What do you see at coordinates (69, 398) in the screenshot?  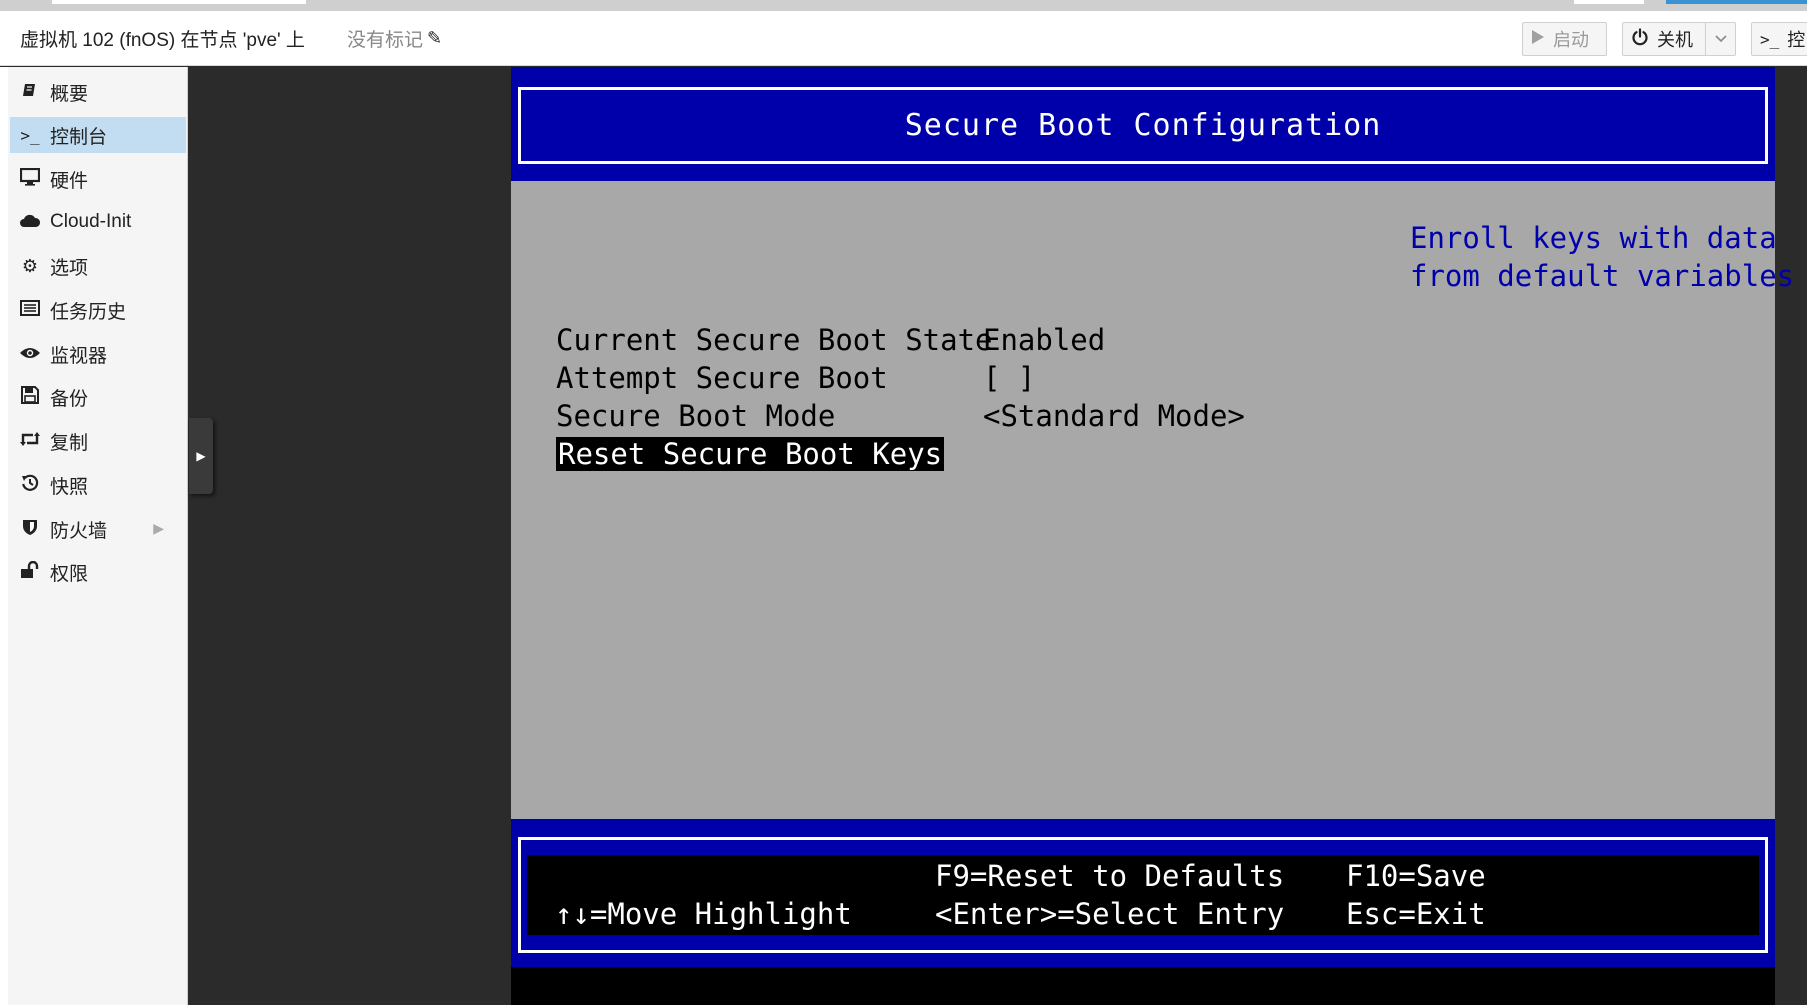 I see `sidebar-item-label: 备份` at bounding box center [69, 398].